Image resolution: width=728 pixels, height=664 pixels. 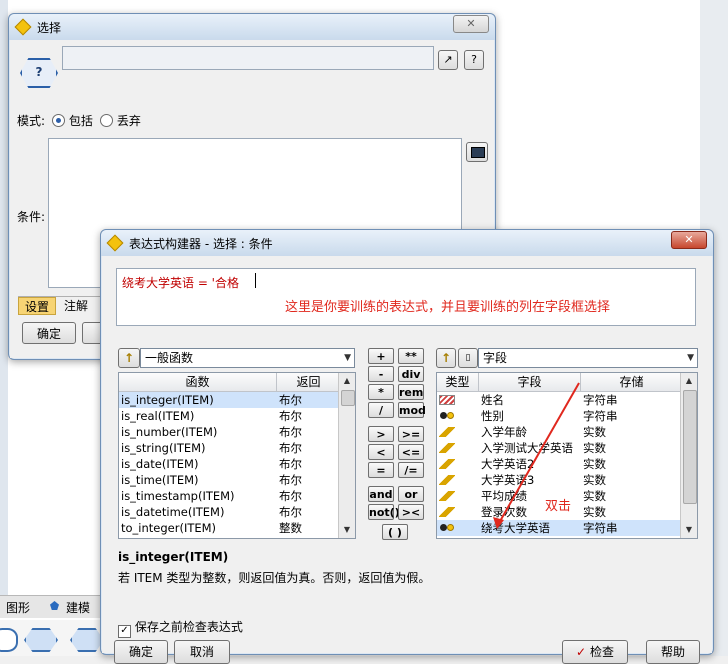 What do you see at coordinates (411, 374) in the screenshot?
I see `operator-button: div` at bounding box center [411, 374].